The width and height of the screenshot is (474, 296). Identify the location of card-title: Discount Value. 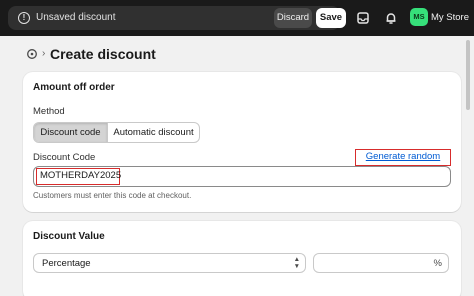
(69, 236).